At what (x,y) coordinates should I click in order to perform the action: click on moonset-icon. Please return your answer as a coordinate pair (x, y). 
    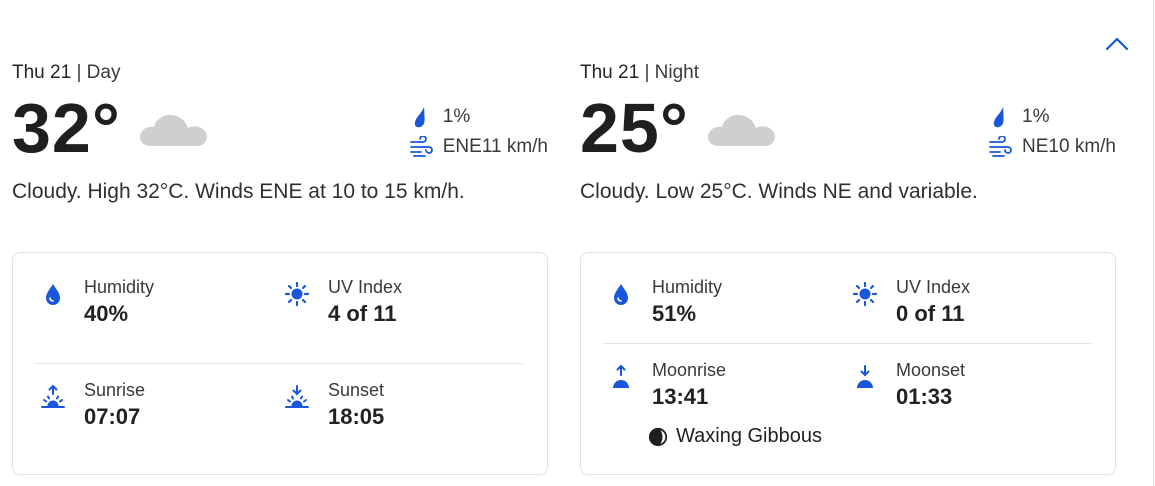
    Looking at the image, I should click on (865, 376).